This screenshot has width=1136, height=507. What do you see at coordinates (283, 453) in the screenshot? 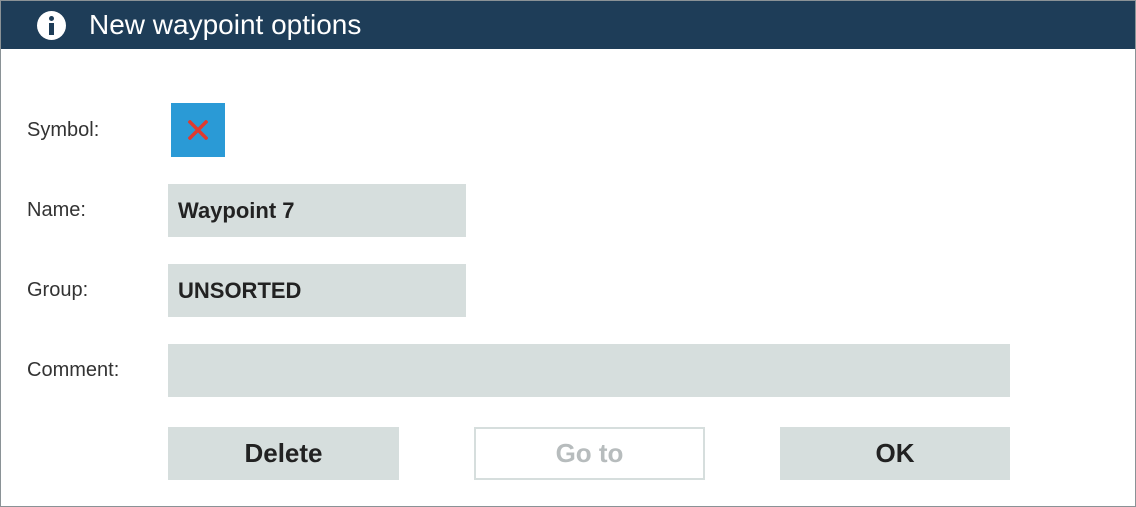
I see `delete-button: Delete` at bounding box center [283, 453].